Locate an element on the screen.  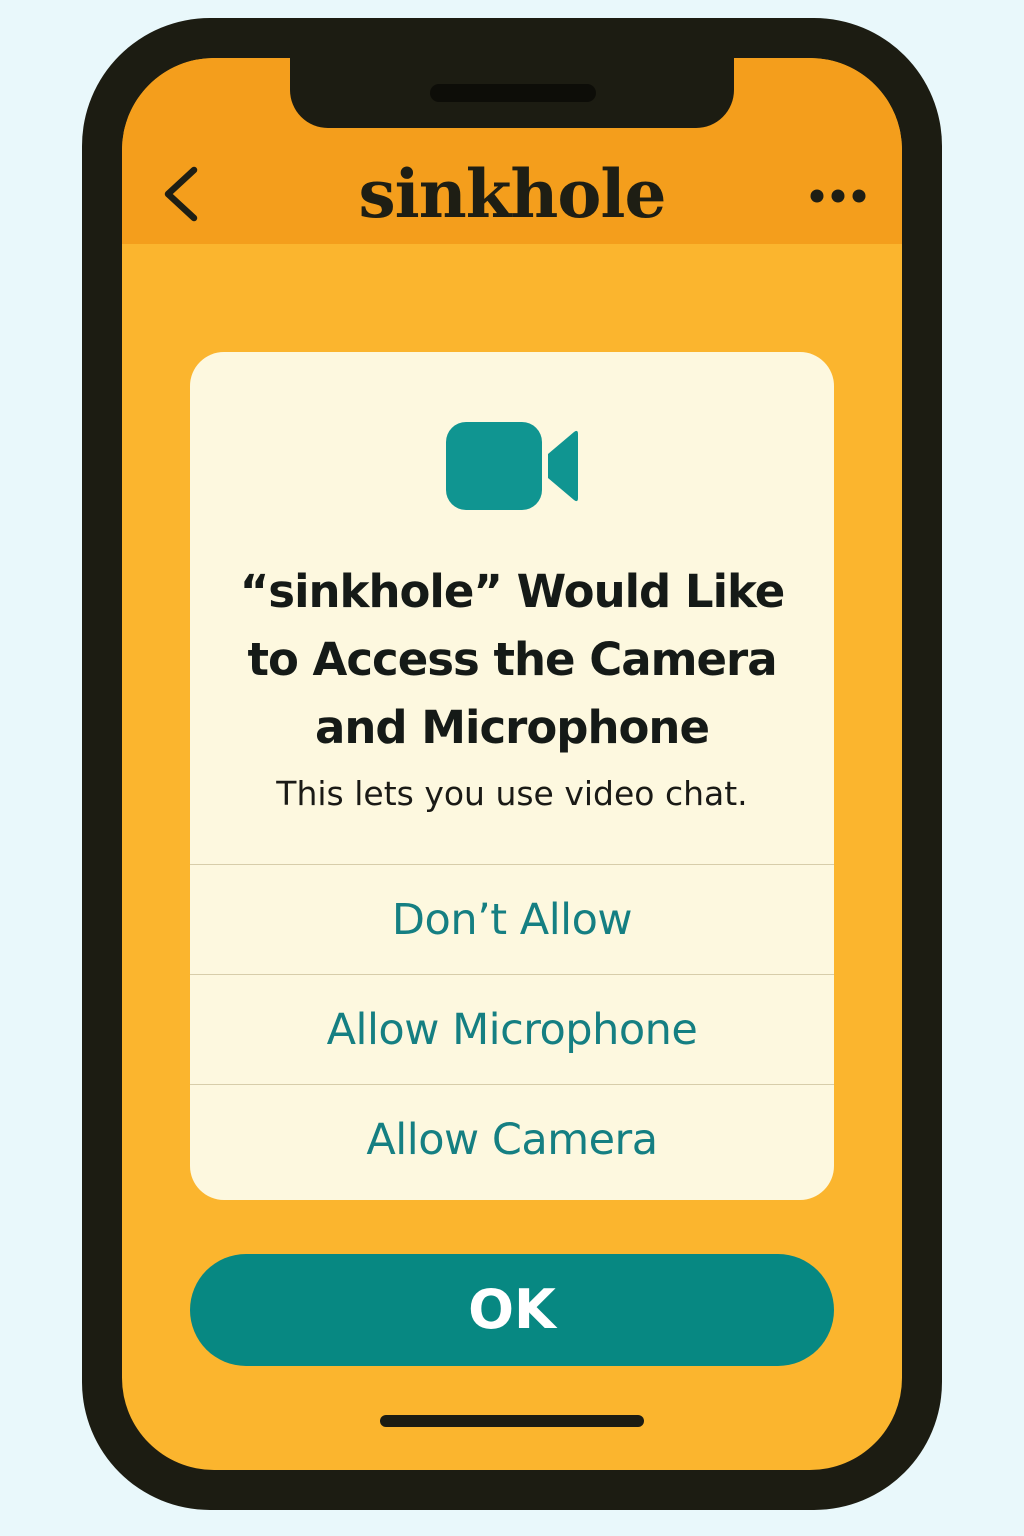
back-button is located at coordinates (184, 194).